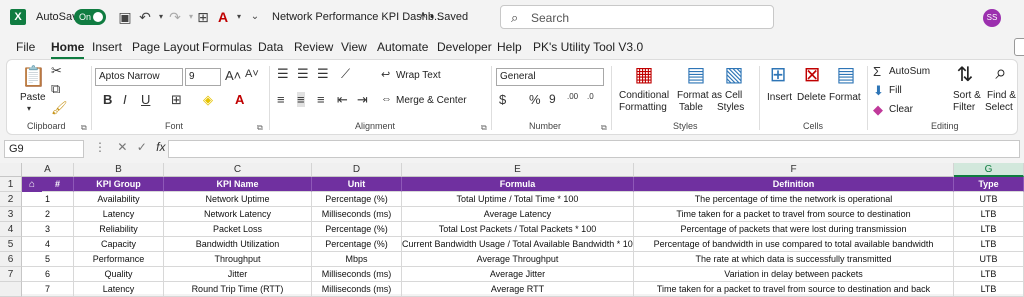  What do you see at coordinates (56, 71) in the screenshot?
I see `cut-icon: ✂` at bounding box center [56, 71].